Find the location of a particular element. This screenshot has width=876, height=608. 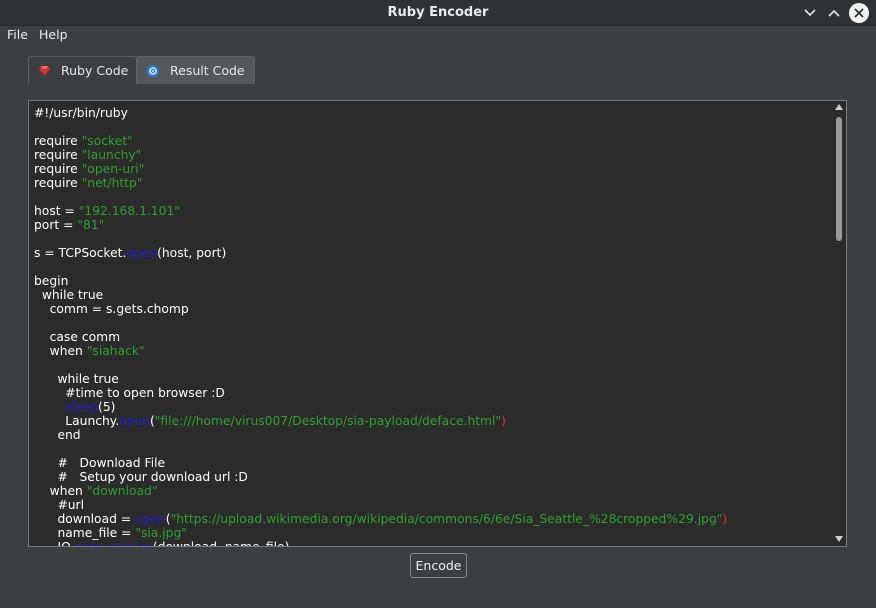

code-token: download = is located at coordinates (85, 519).